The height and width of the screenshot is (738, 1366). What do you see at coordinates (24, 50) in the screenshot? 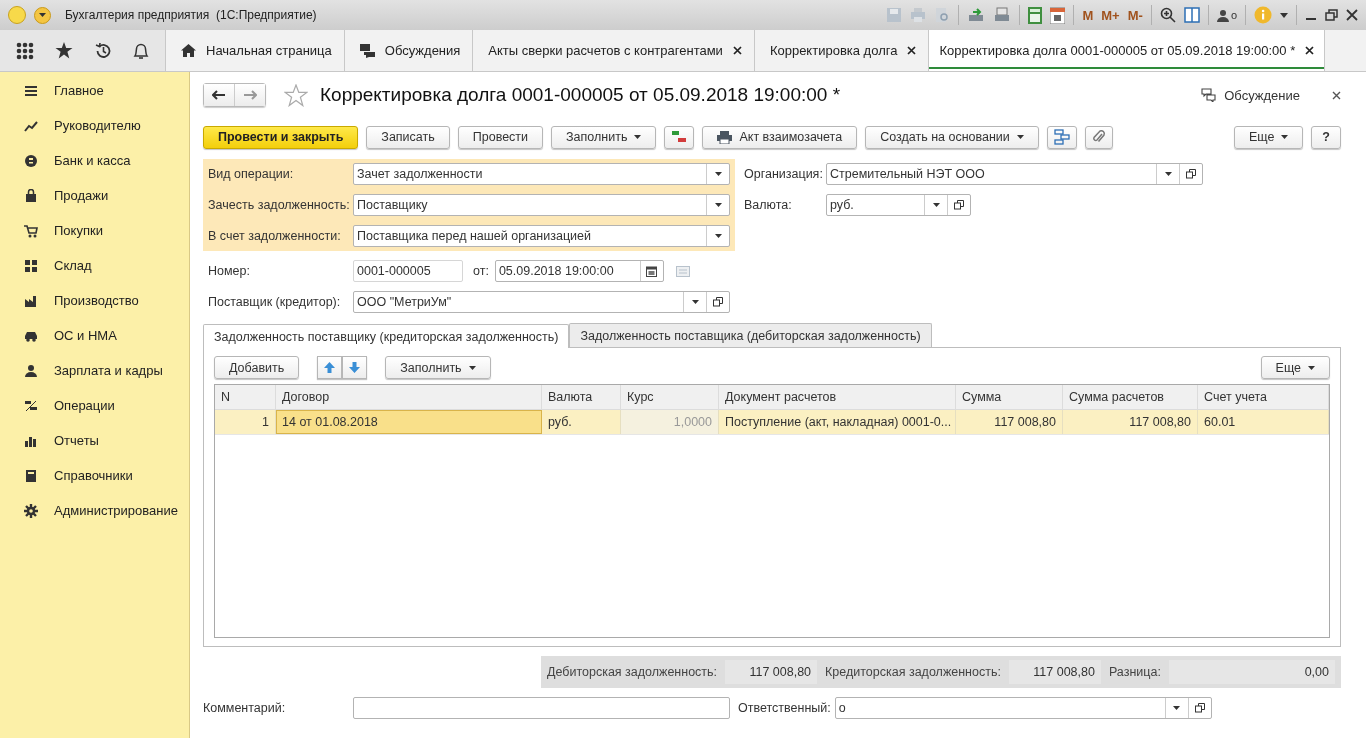
I see `apps-grid-icon` at bounding box center [24, 50].